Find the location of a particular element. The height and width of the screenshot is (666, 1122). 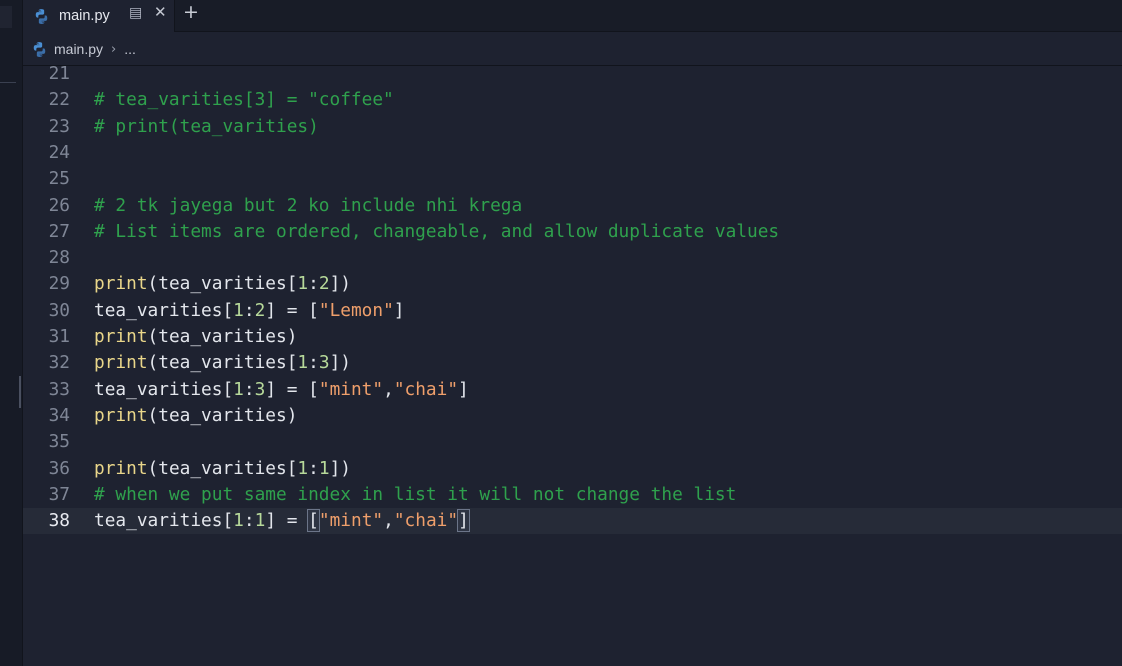

code-line: 36 print(tea_varities[1:1]) is located at coordinates (572, 469).